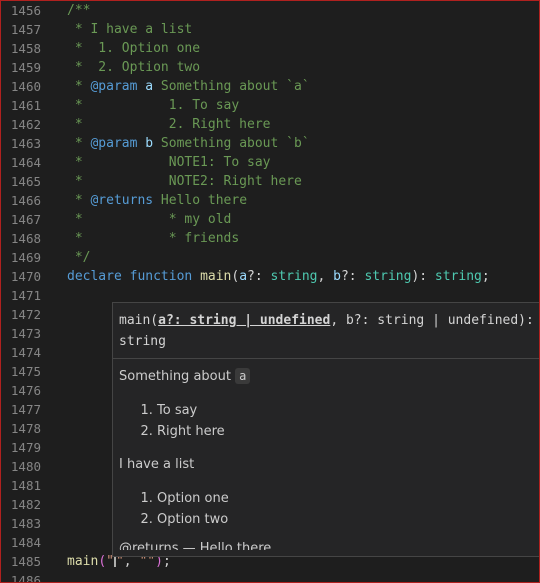 This screenshot has height=583, width=540. I want to click on line-number: 1486, so click(25, 578).